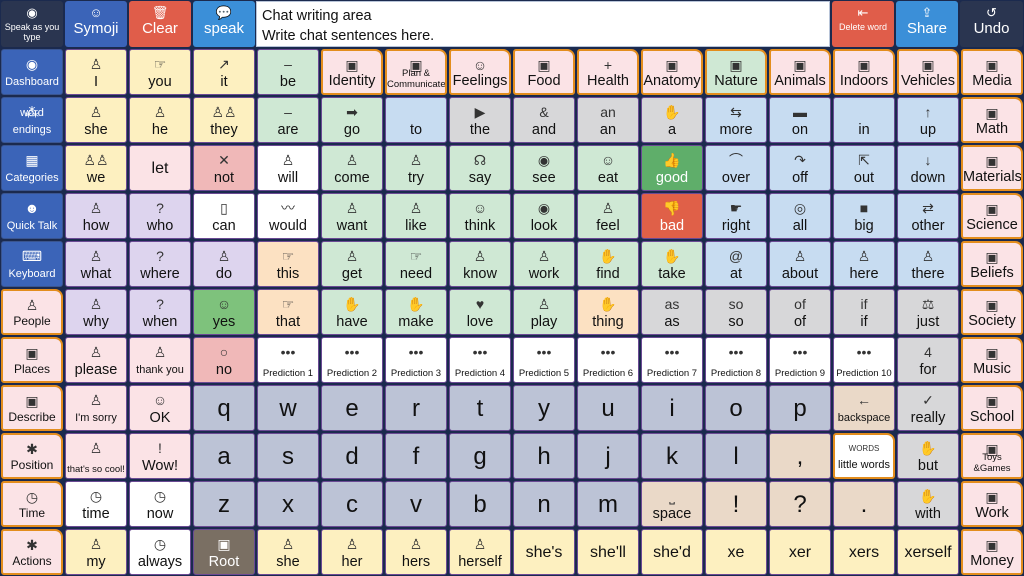 Image resolution: width=1024 pixels, height=576 pixels. Describe the element at coordinates (32, 360) in the screenshot. I see `cell-places: ▣ Places` at that location.